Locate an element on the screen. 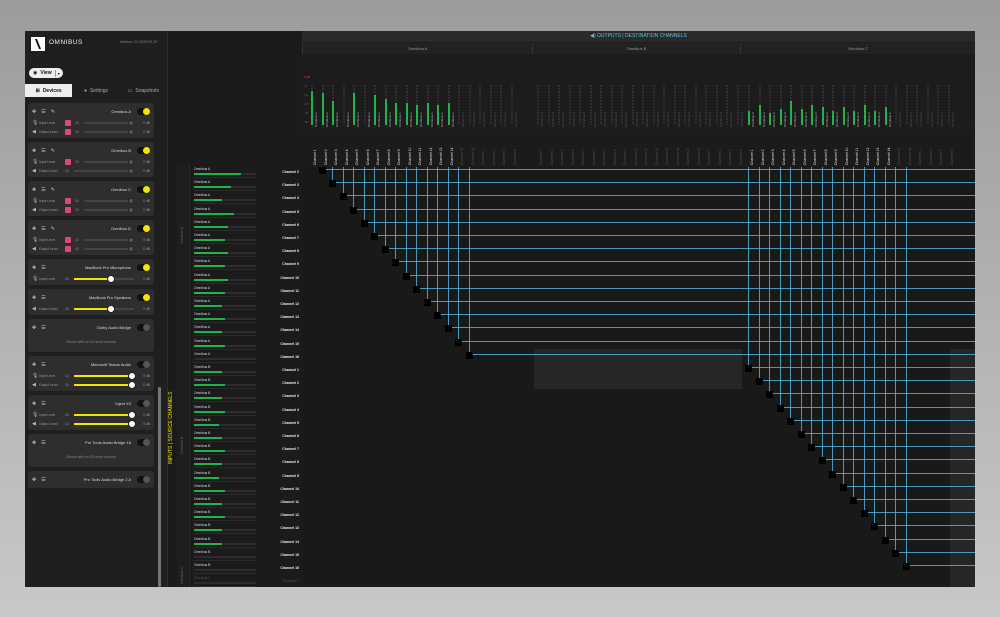  output-channel-label: Channel 14 is located at coordinates (452, 156).